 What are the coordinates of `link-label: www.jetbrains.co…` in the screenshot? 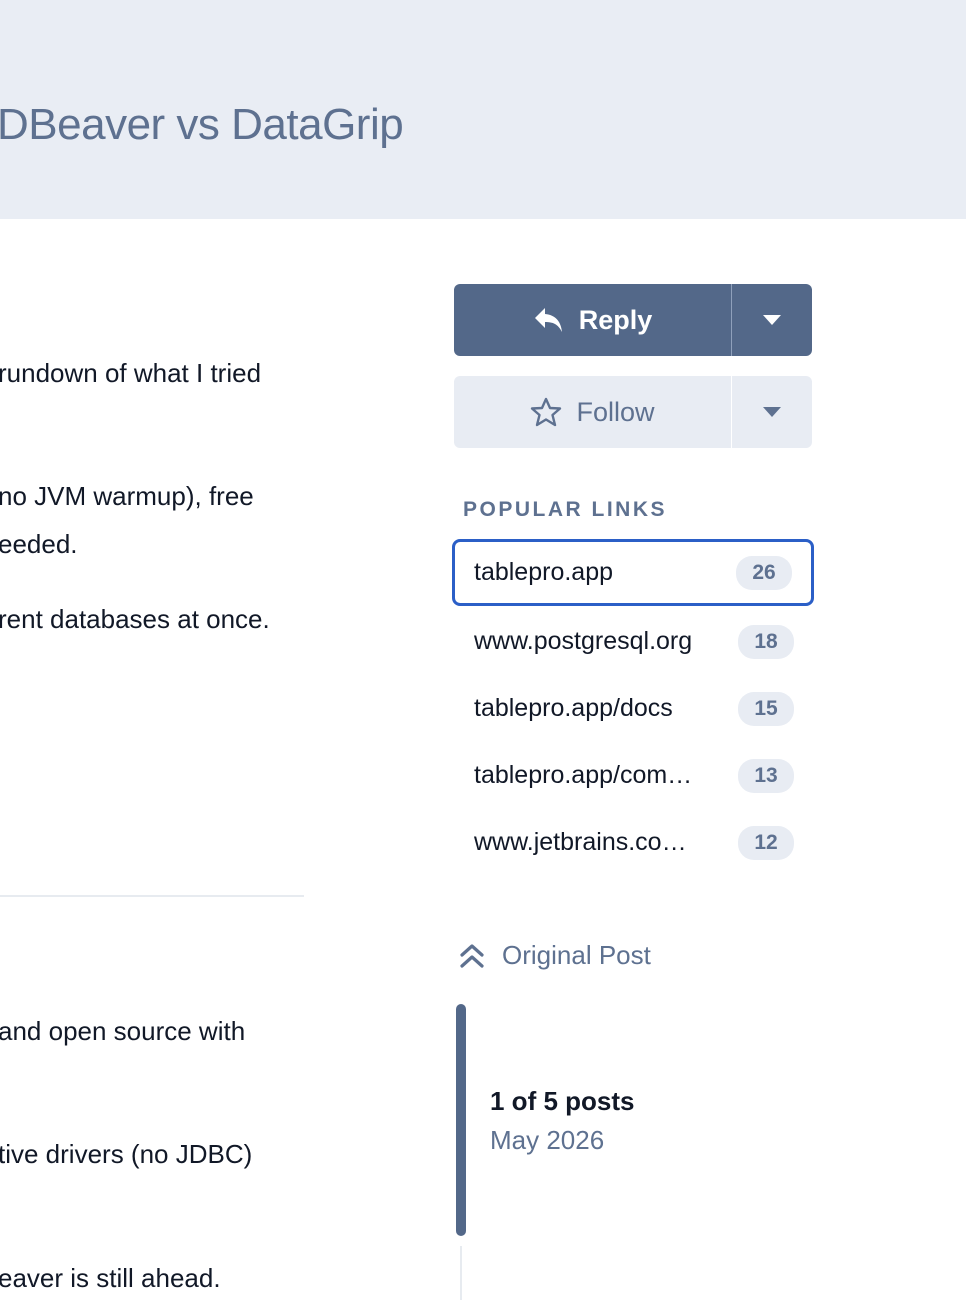 It's located at (580, 842).